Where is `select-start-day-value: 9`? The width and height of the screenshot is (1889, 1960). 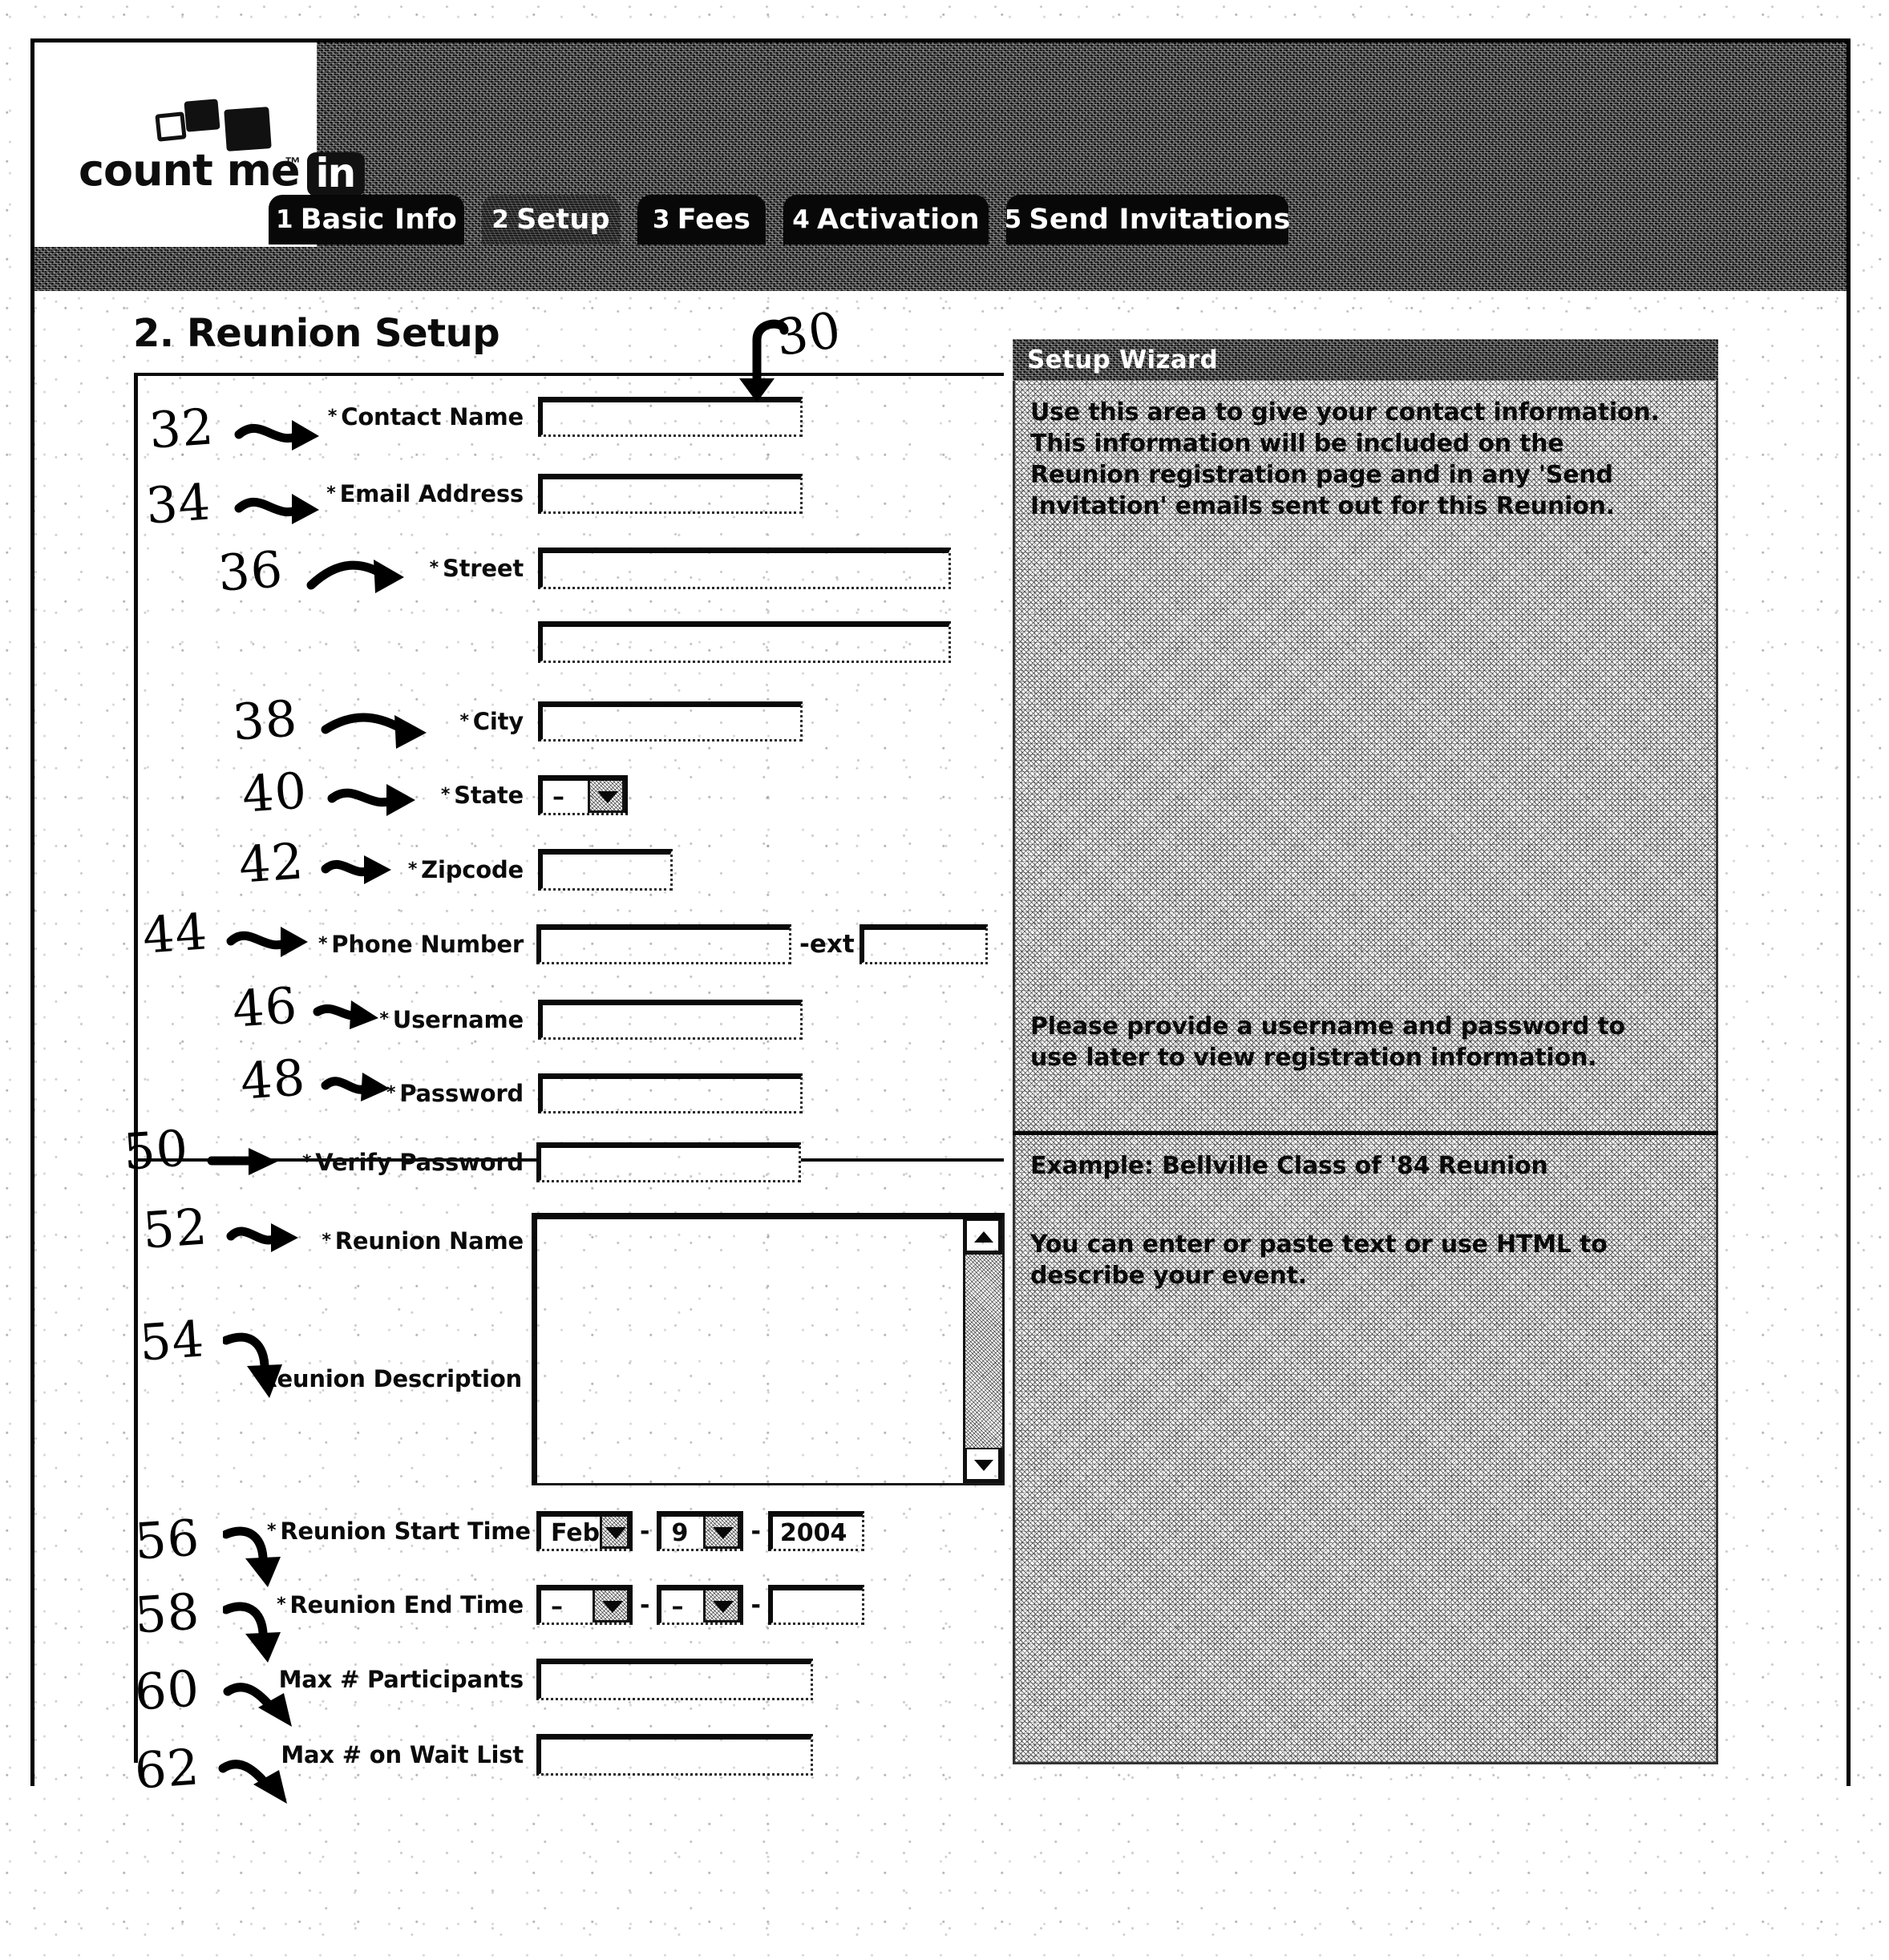 select-start-day-value: 9 is located at coordinates (680, 1532).